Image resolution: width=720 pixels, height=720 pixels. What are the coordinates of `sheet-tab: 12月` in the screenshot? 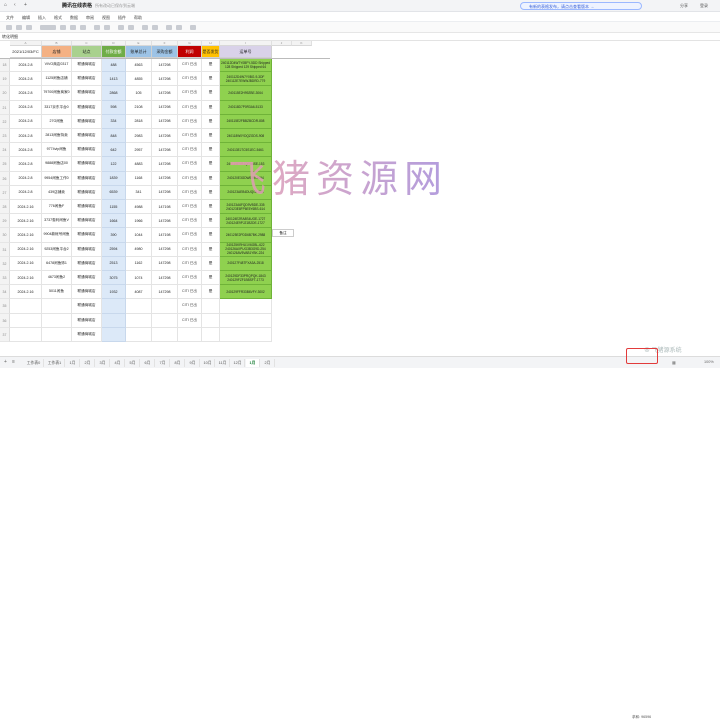 It's located at (238, 363).